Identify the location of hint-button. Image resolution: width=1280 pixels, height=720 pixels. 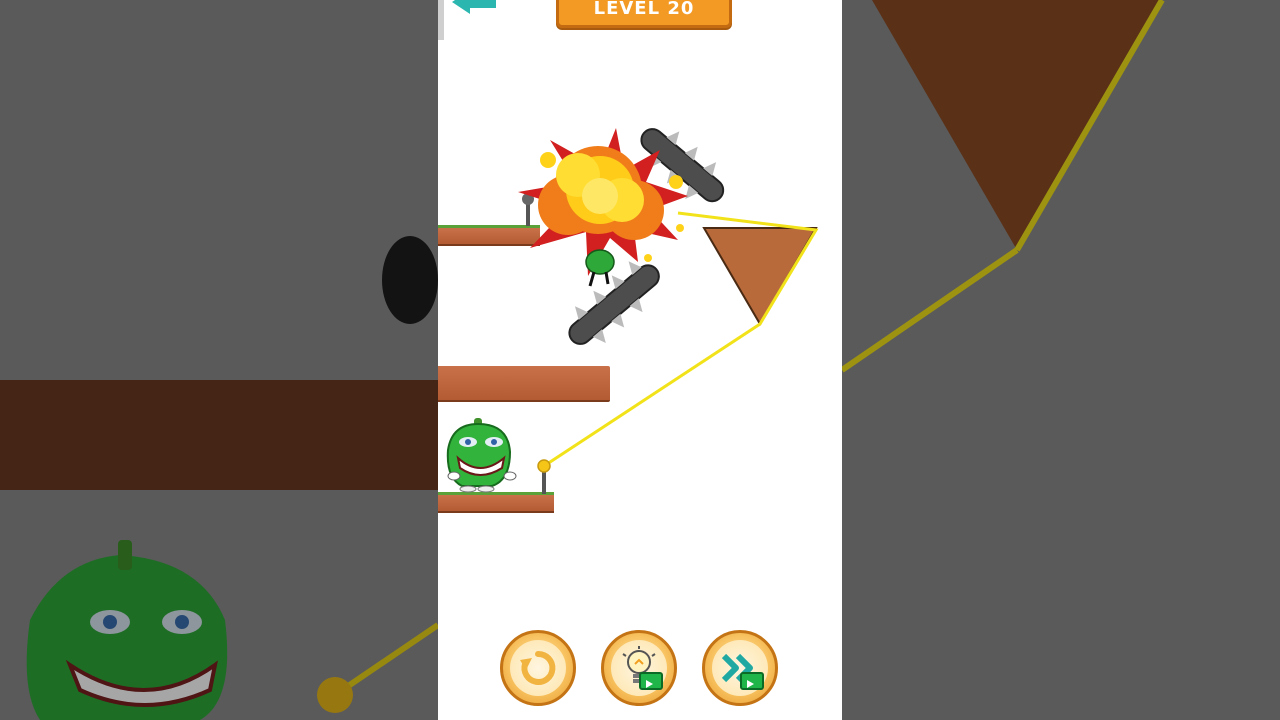
(639, 668).